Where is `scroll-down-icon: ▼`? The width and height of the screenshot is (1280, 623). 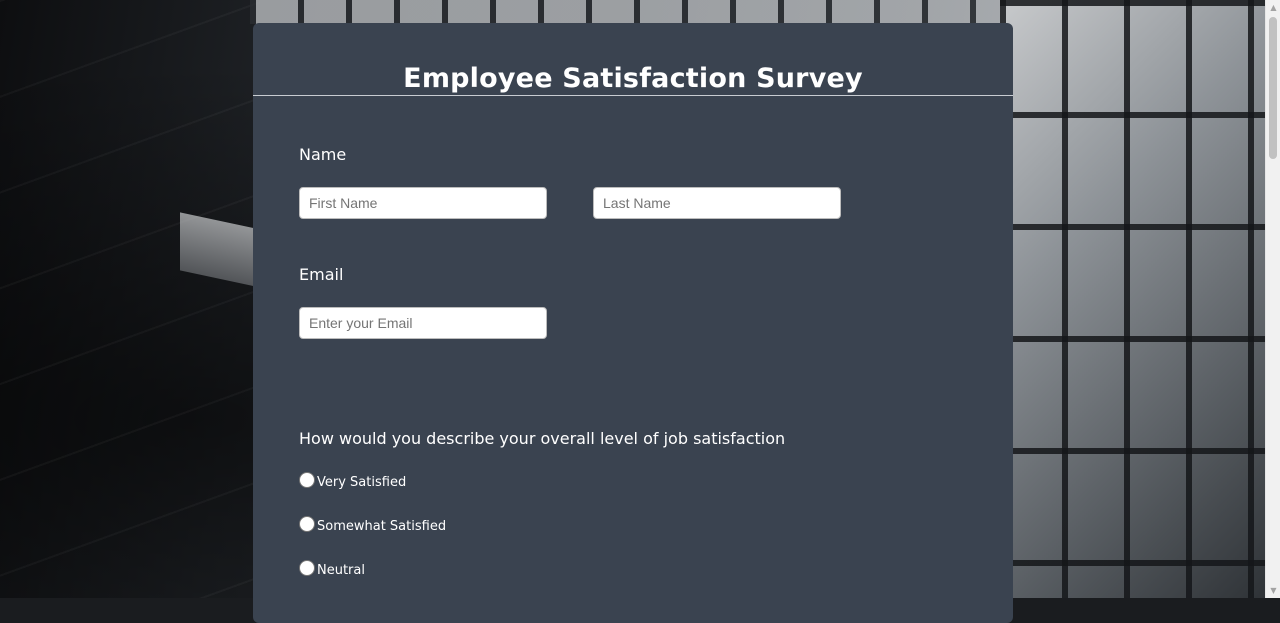
scroll-down-icon: ▼ is located at coordinates (1273, 590).